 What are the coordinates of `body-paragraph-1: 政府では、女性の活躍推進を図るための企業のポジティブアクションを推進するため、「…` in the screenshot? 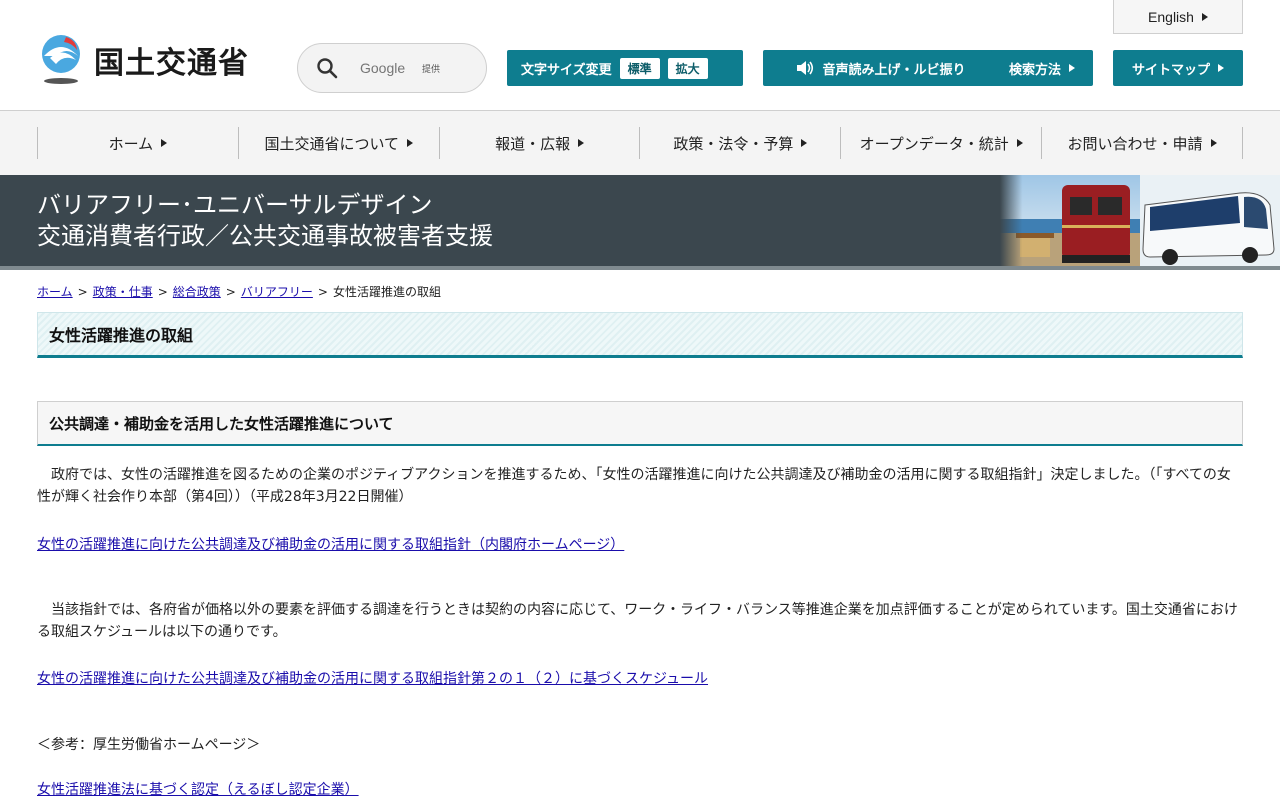 It's located at (634, 486).